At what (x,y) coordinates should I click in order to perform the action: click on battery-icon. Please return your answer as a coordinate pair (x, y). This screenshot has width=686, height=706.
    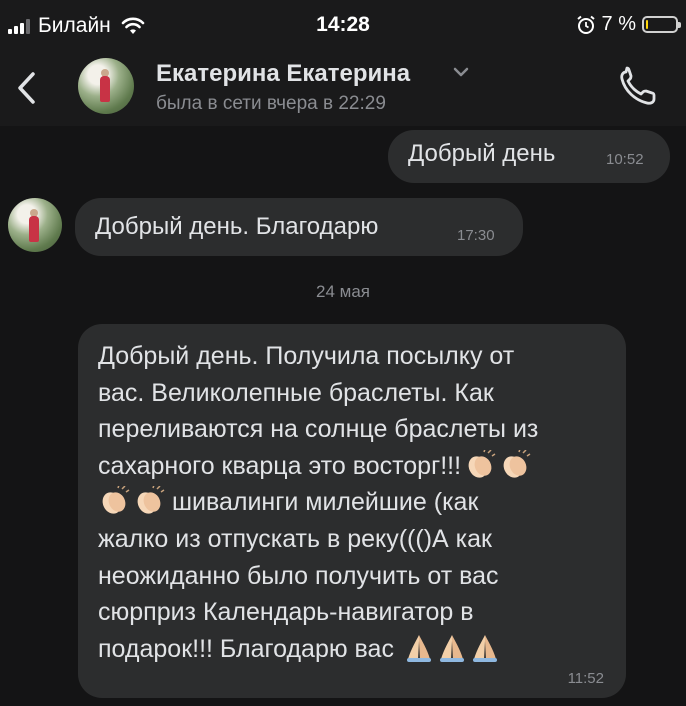
    Looking at the image, I should click on (661, 24).